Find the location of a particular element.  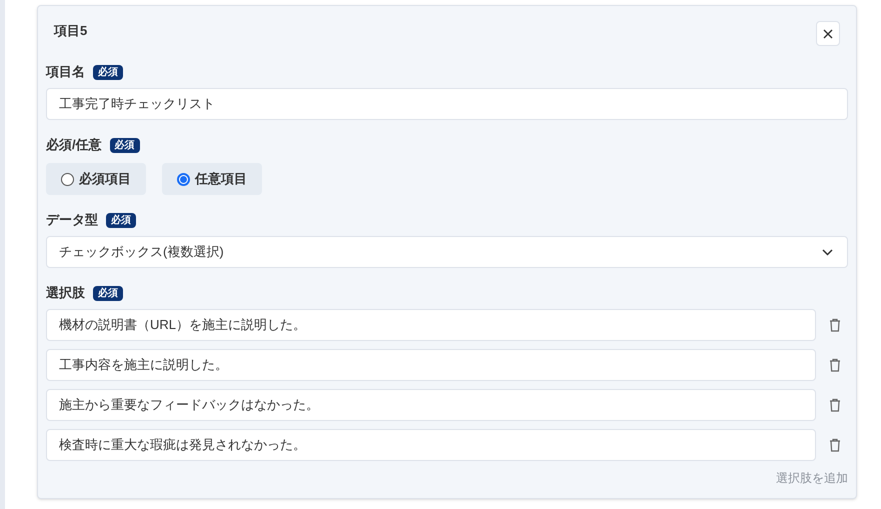

select-field: チェックボックス(複数選択) is located at coordinates (447, 252).